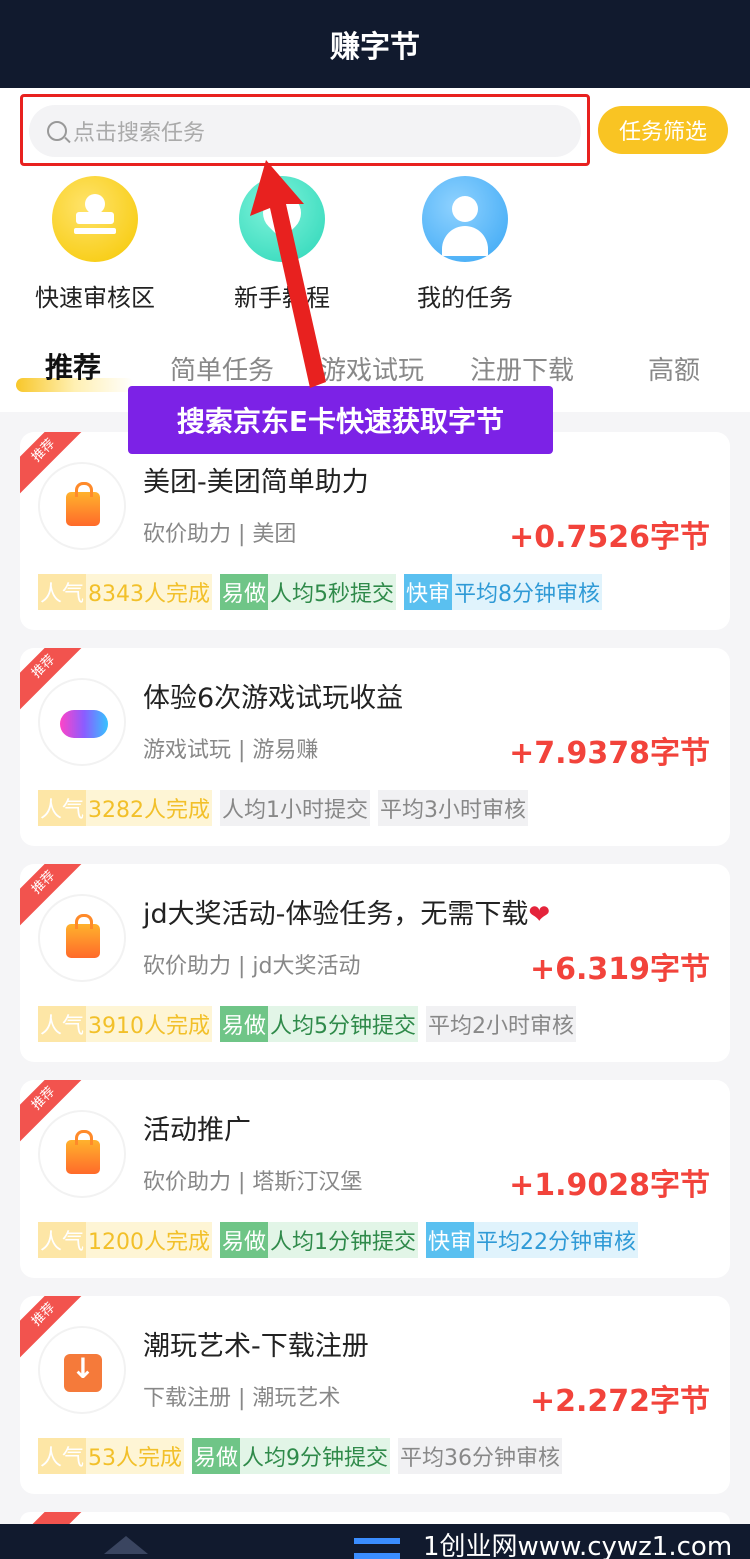 The width and height of the screenshot is (750, 1559). I want to click on tag-popularity: 人气 53人完成, so click(111, 1456).